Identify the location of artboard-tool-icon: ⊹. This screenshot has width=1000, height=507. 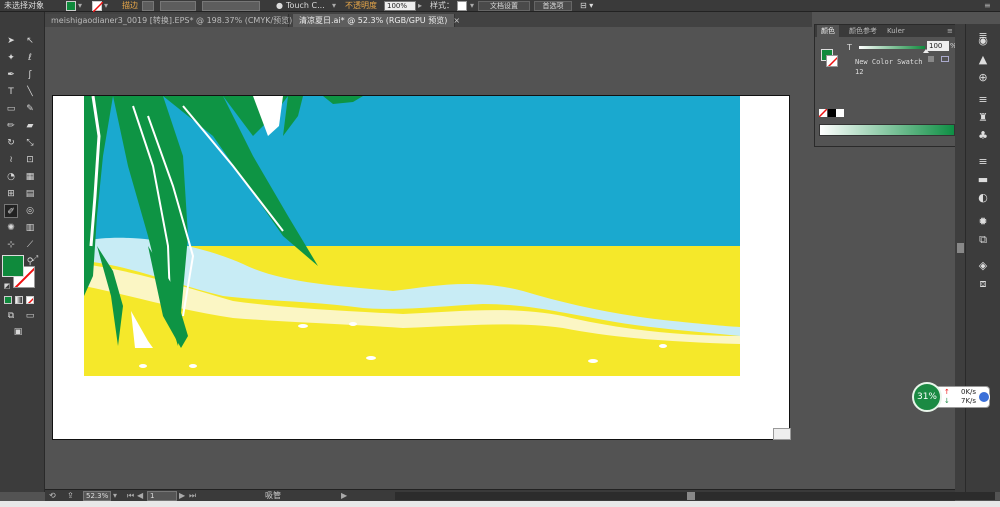
(11, 245).